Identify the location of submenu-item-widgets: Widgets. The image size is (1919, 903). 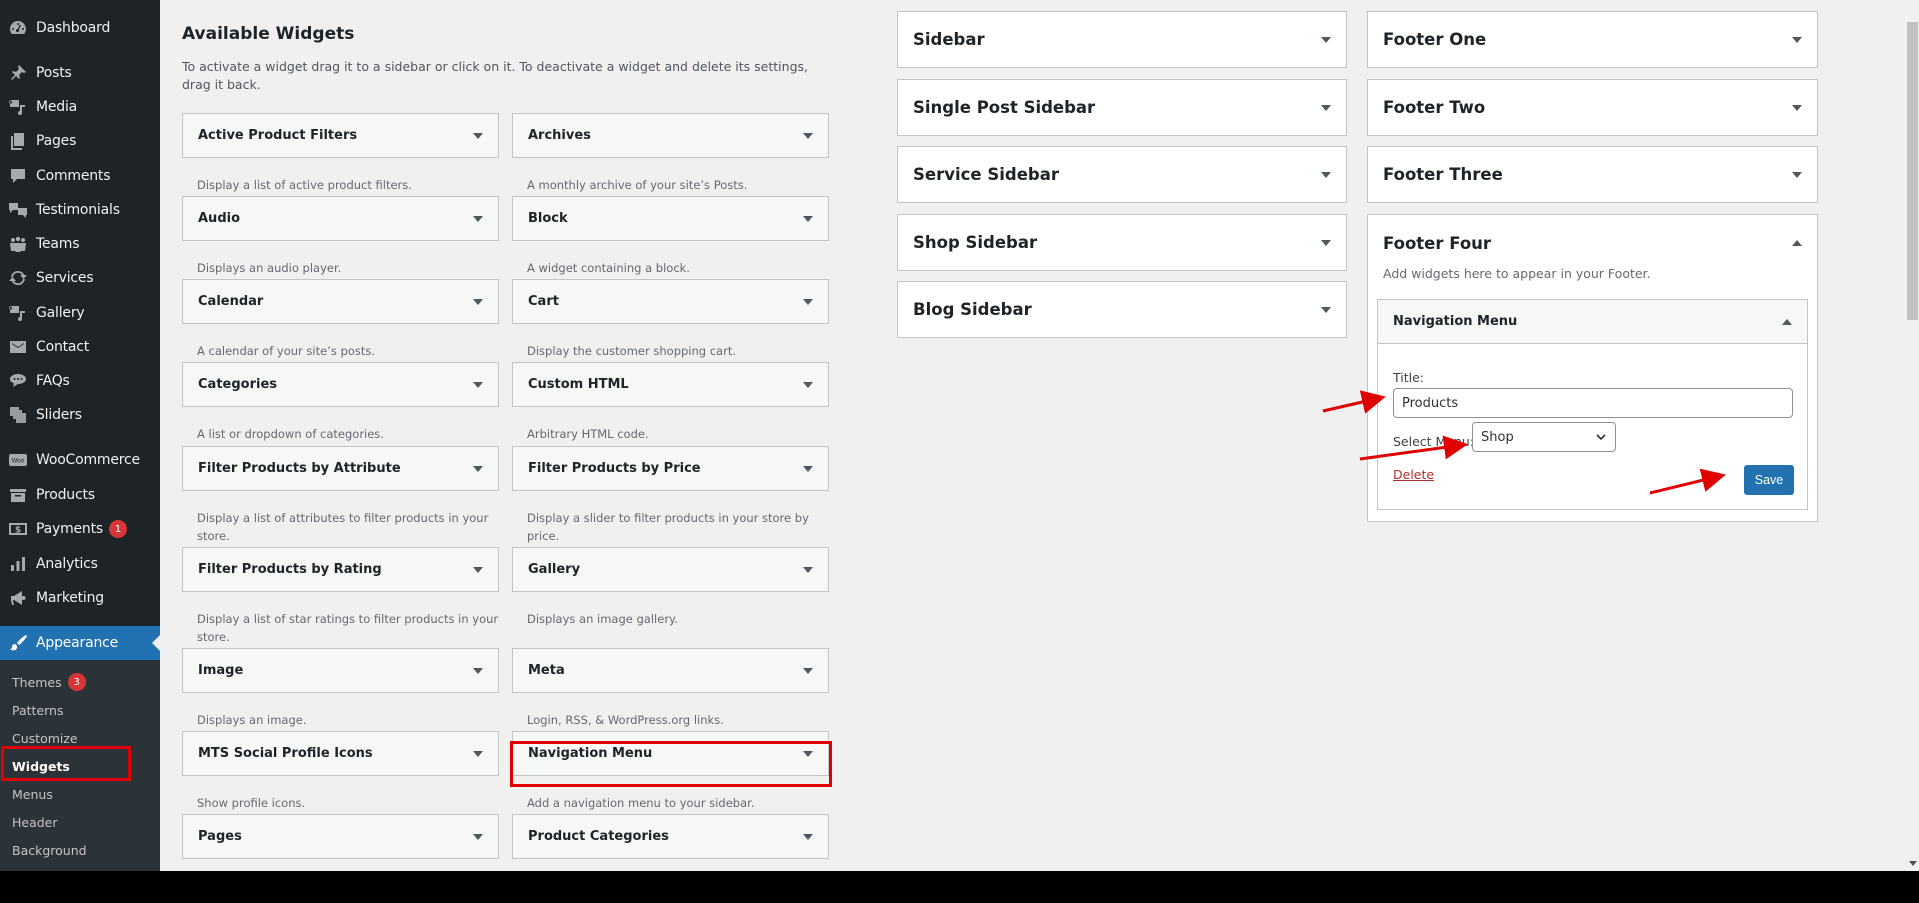
(41, 766).